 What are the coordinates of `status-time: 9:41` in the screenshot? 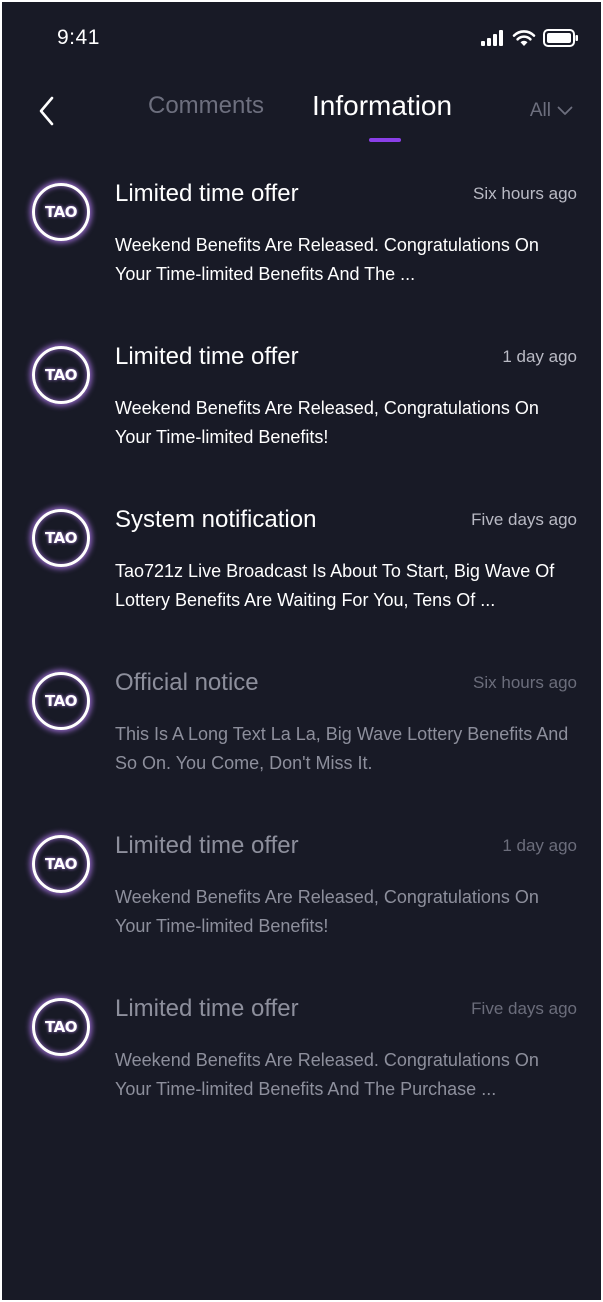 It's located at (78, 37).